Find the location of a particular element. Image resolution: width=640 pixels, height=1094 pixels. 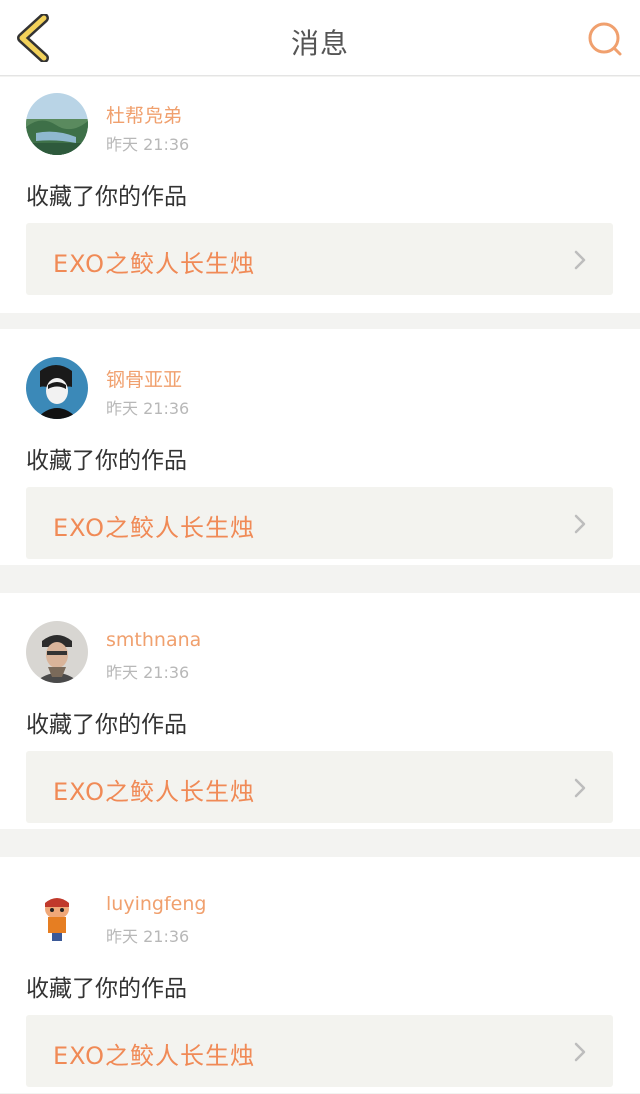

username-link: 杜帮凫弟 is located at coordinates (144, 114).